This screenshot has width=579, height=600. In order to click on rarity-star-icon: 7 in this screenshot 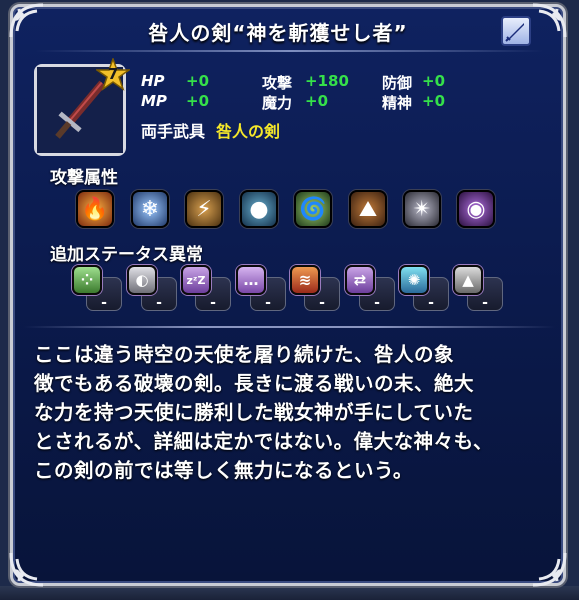, I will do `click(113, 75)`.